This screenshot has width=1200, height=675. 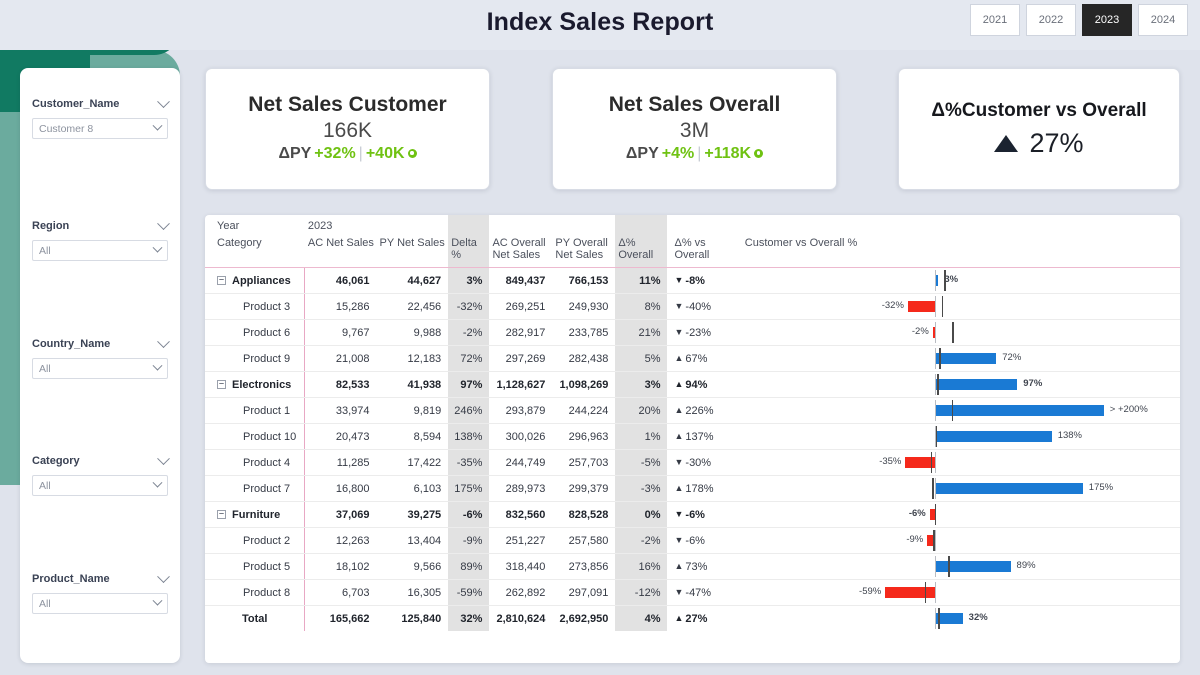 What do you see at coordinates (1070, 435) in the screenshot?
I see `bar-value-label: 138%` at bounding box center [1070, 435].